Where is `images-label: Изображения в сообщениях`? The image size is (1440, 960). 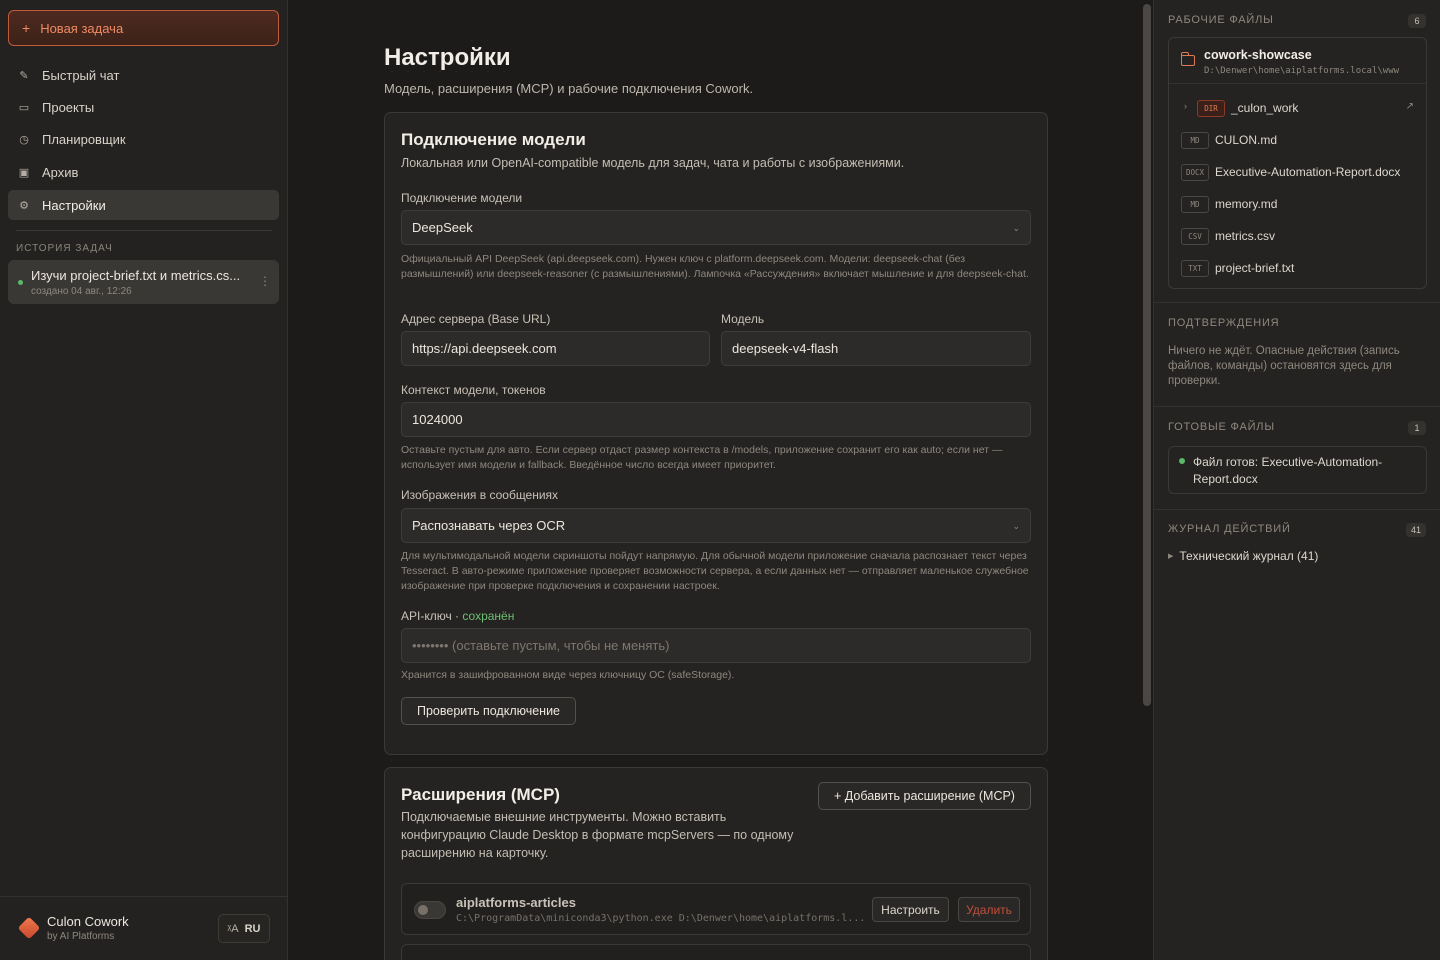 images-label: Изображения в сообщениях is located at coordinates (480, 495).